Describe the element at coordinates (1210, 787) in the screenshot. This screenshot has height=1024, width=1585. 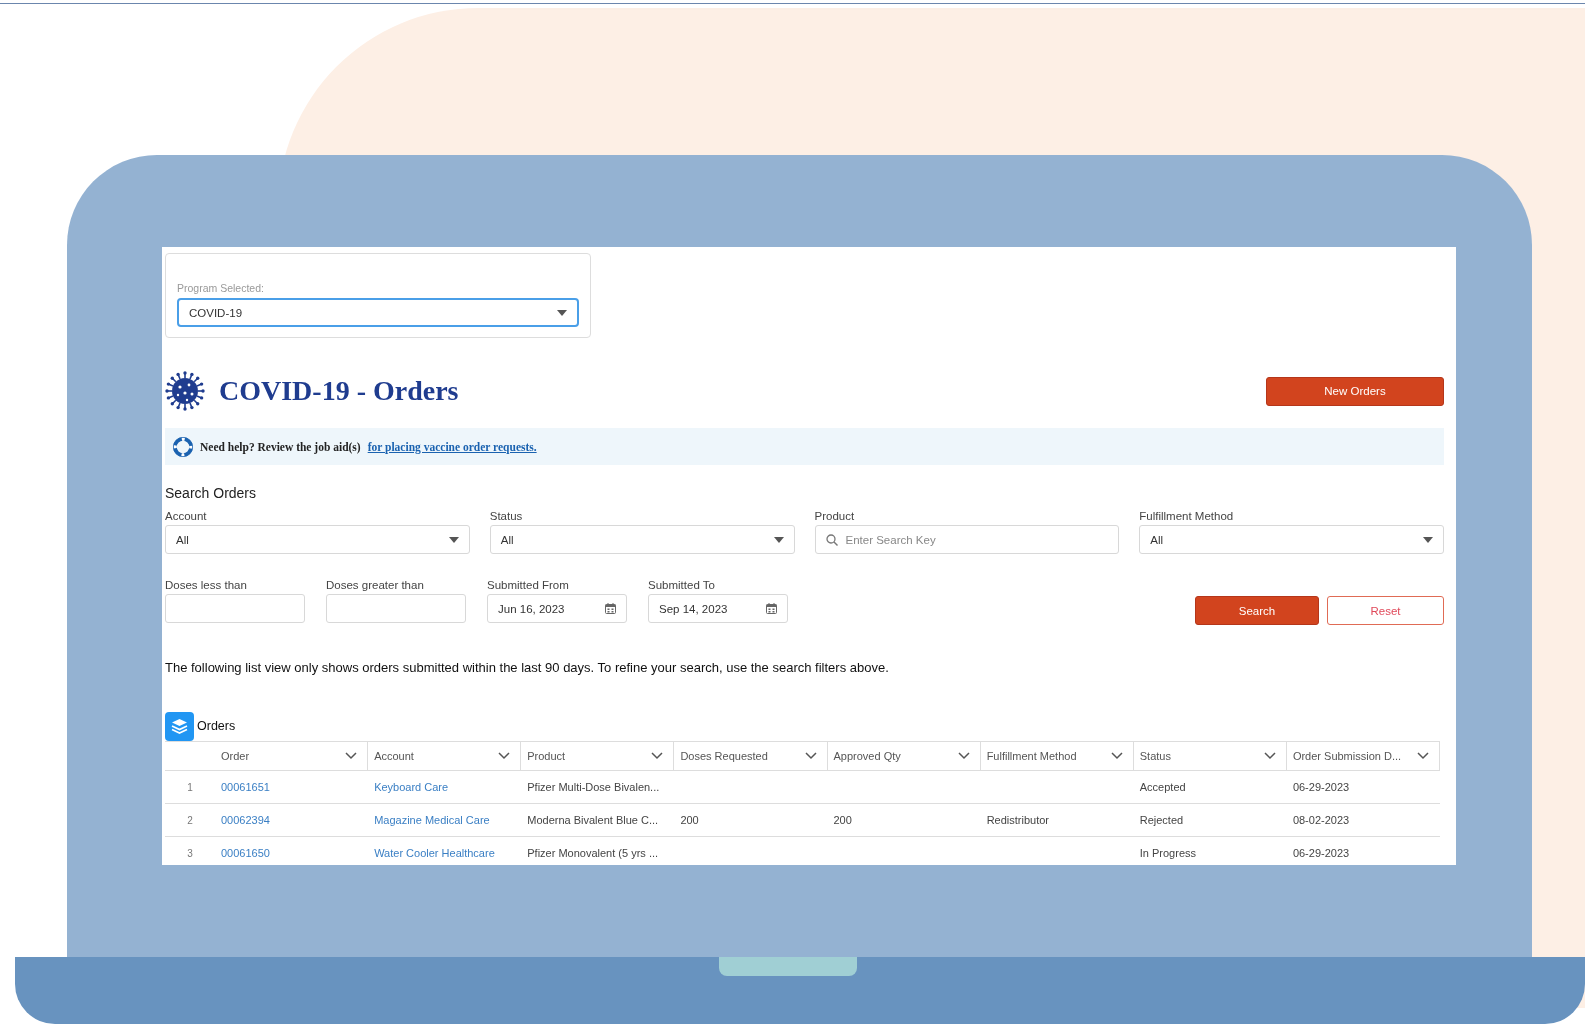
I see `table-cell: Accepted` at that location.